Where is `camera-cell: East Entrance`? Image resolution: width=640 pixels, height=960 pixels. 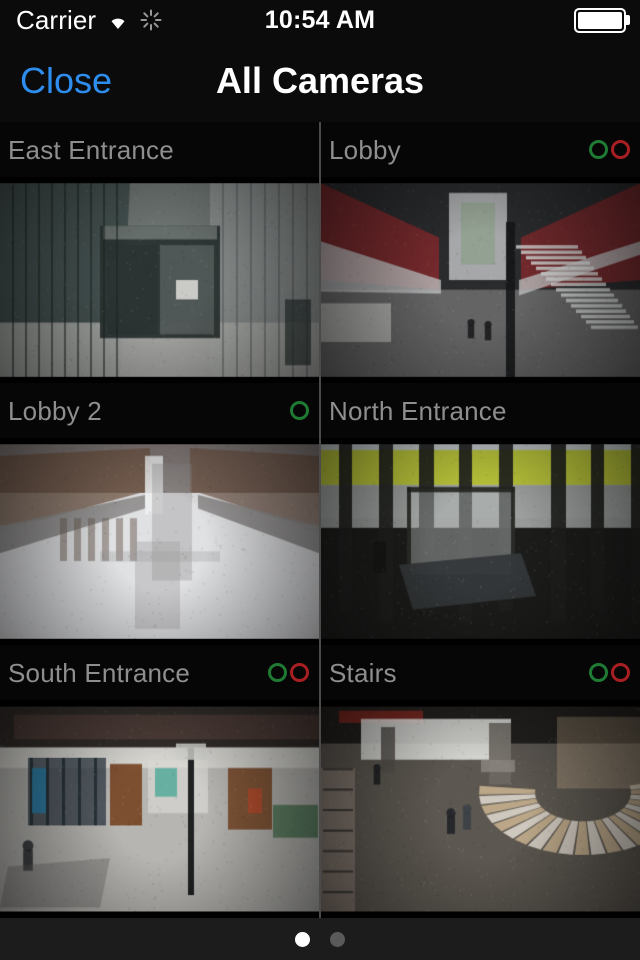 camera-cell: East Entrance is located at coordinates (159, 252).